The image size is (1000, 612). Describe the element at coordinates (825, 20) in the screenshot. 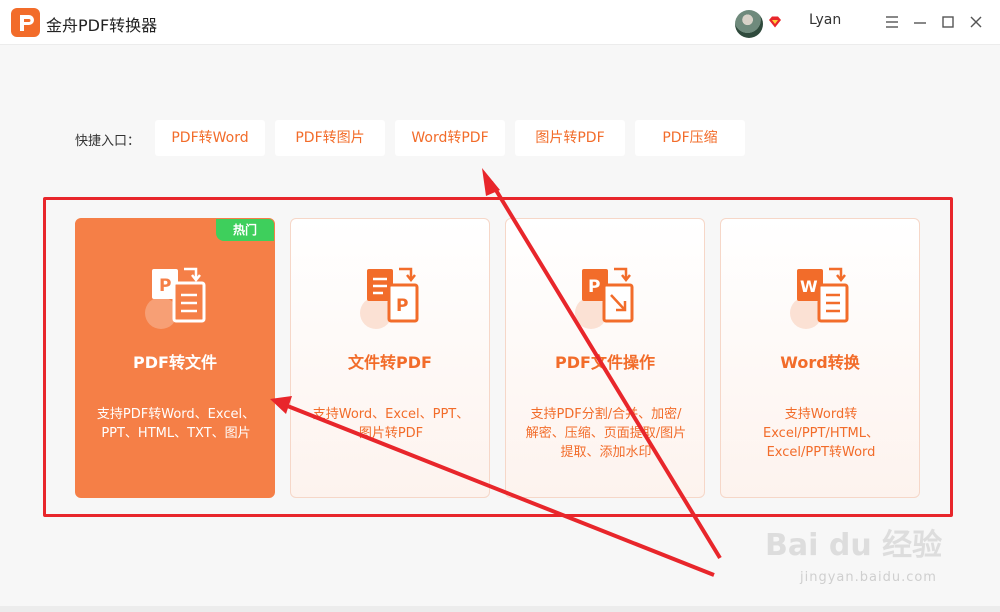

I see `username: Lyan` at that location.